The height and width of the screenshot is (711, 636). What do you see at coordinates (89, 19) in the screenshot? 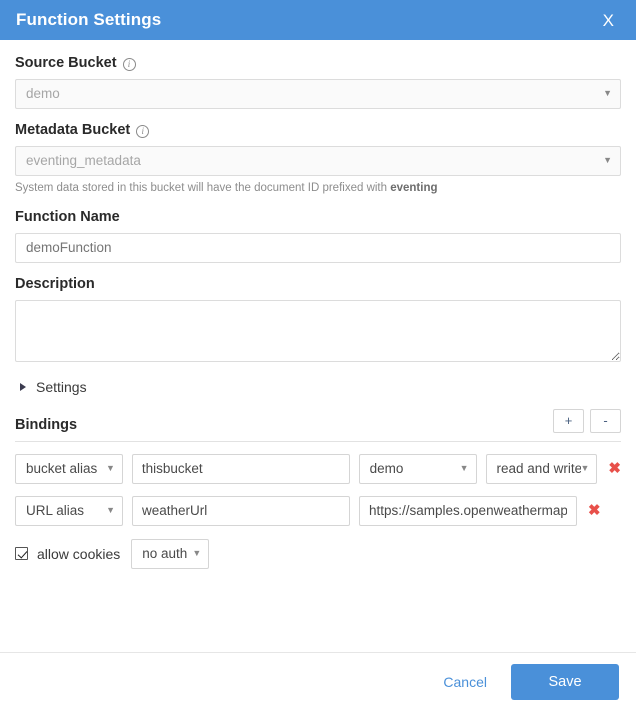
I see `dialog-title: Function Settings` at bounding box center [89, 19].